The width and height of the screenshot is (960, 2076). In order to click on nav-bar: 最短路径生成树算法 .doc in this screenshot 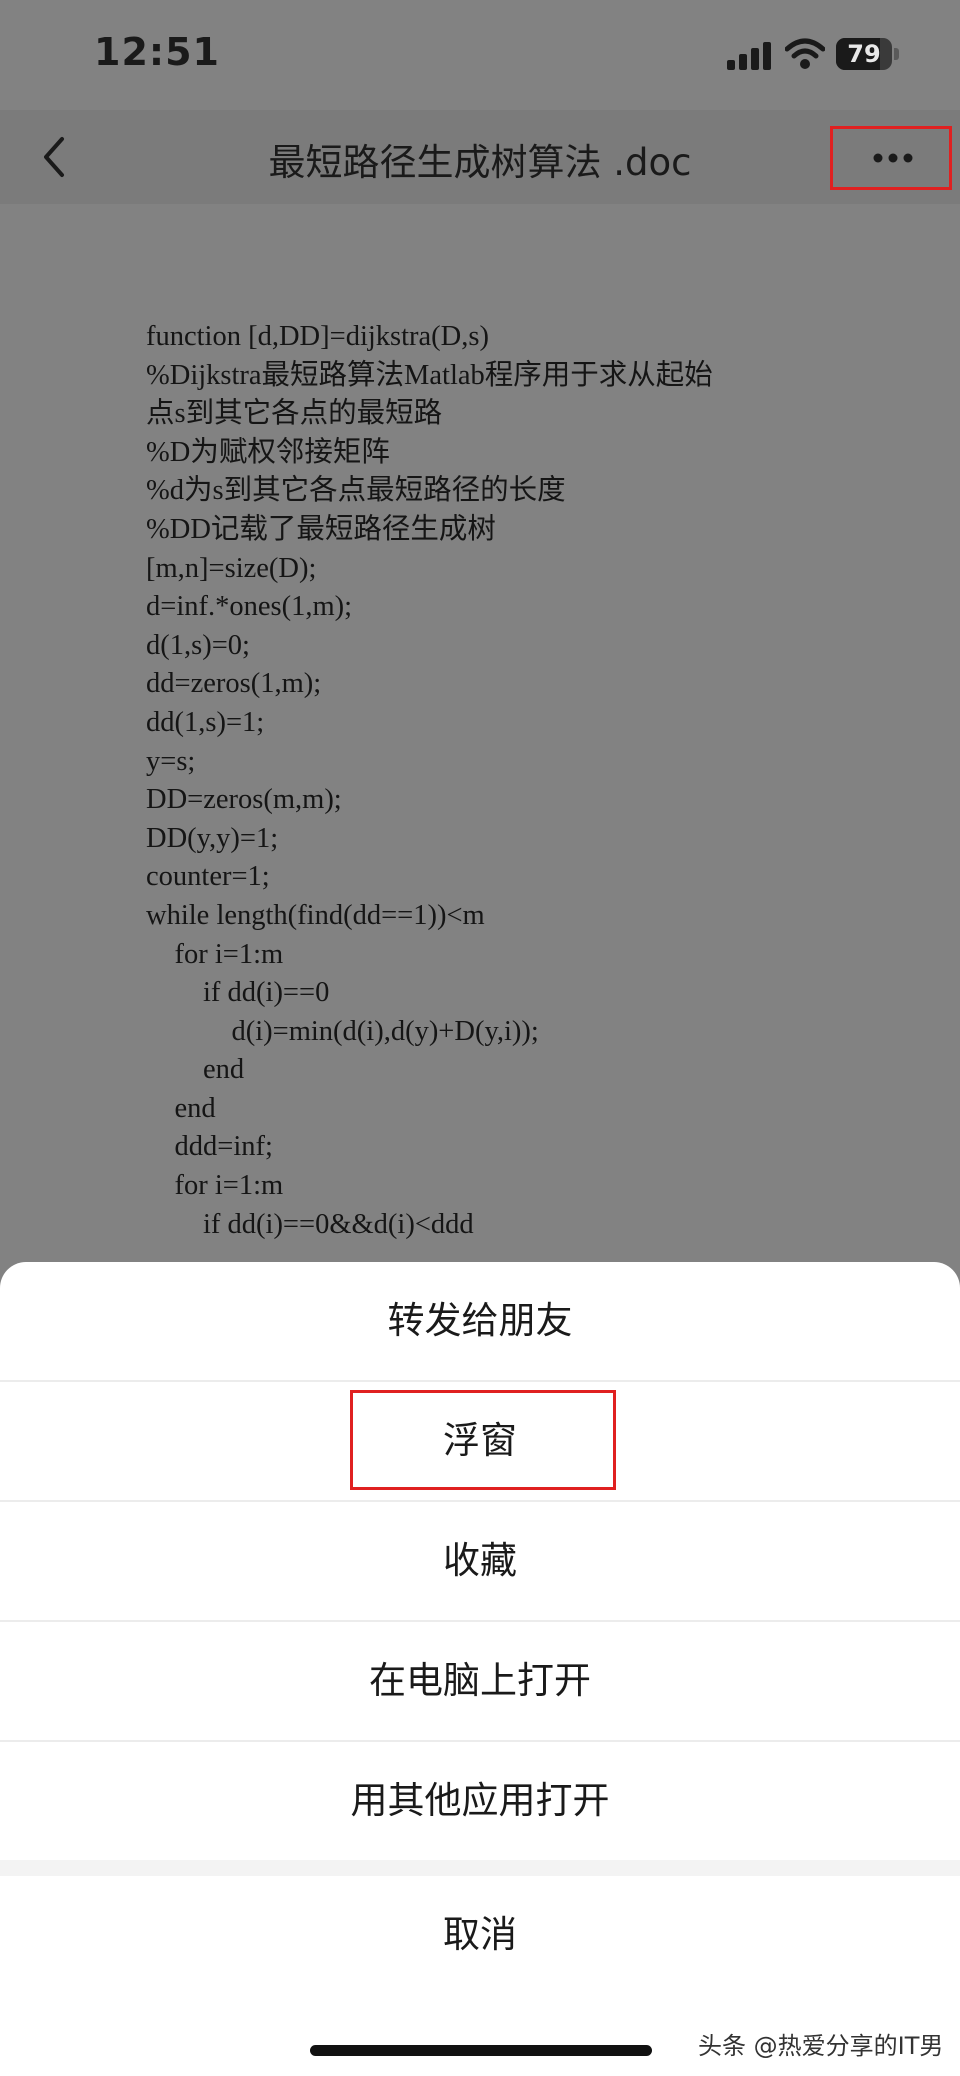, I will do `click(480, 157)`.